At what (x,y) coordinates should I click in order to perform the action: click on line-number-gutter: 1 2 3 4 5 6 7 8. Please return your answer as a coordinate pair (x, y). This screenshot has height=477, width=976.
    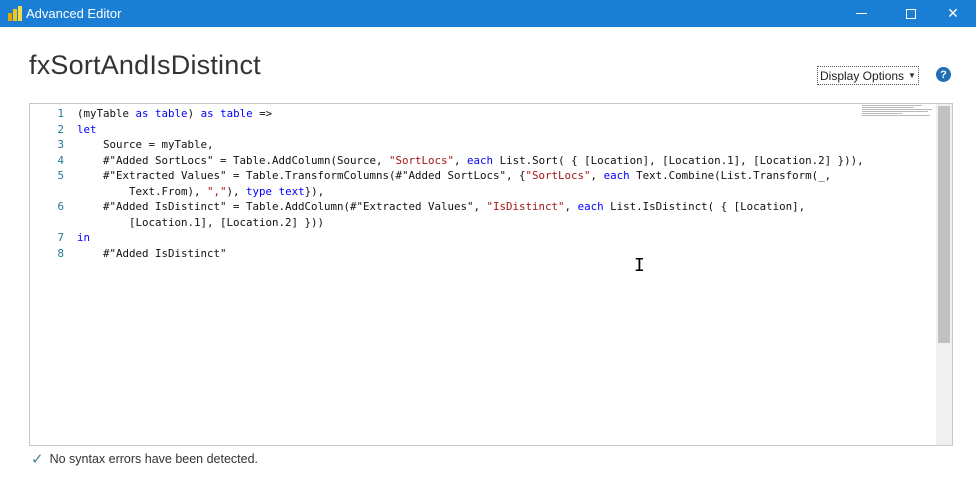
    Looking at the image, I should click on (50, 182).